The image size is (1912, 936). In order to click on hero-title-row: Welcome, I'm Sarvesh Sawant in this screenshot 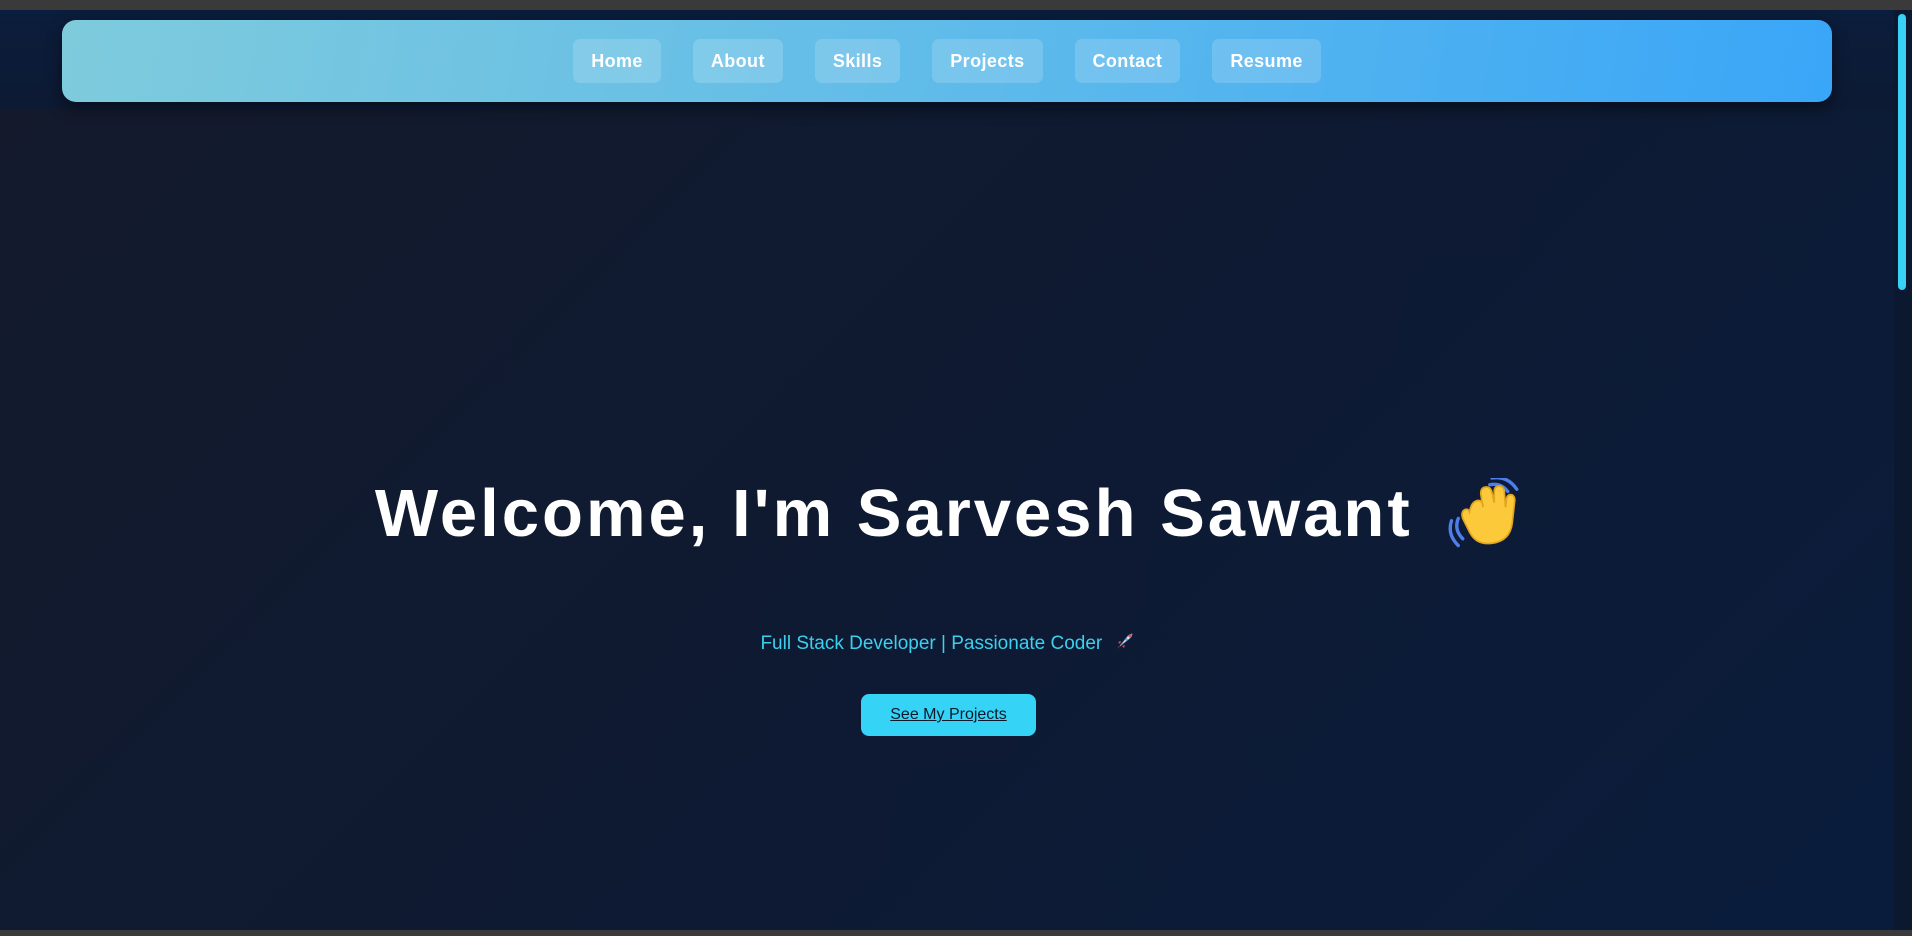, I will do `click(947, 513)`.